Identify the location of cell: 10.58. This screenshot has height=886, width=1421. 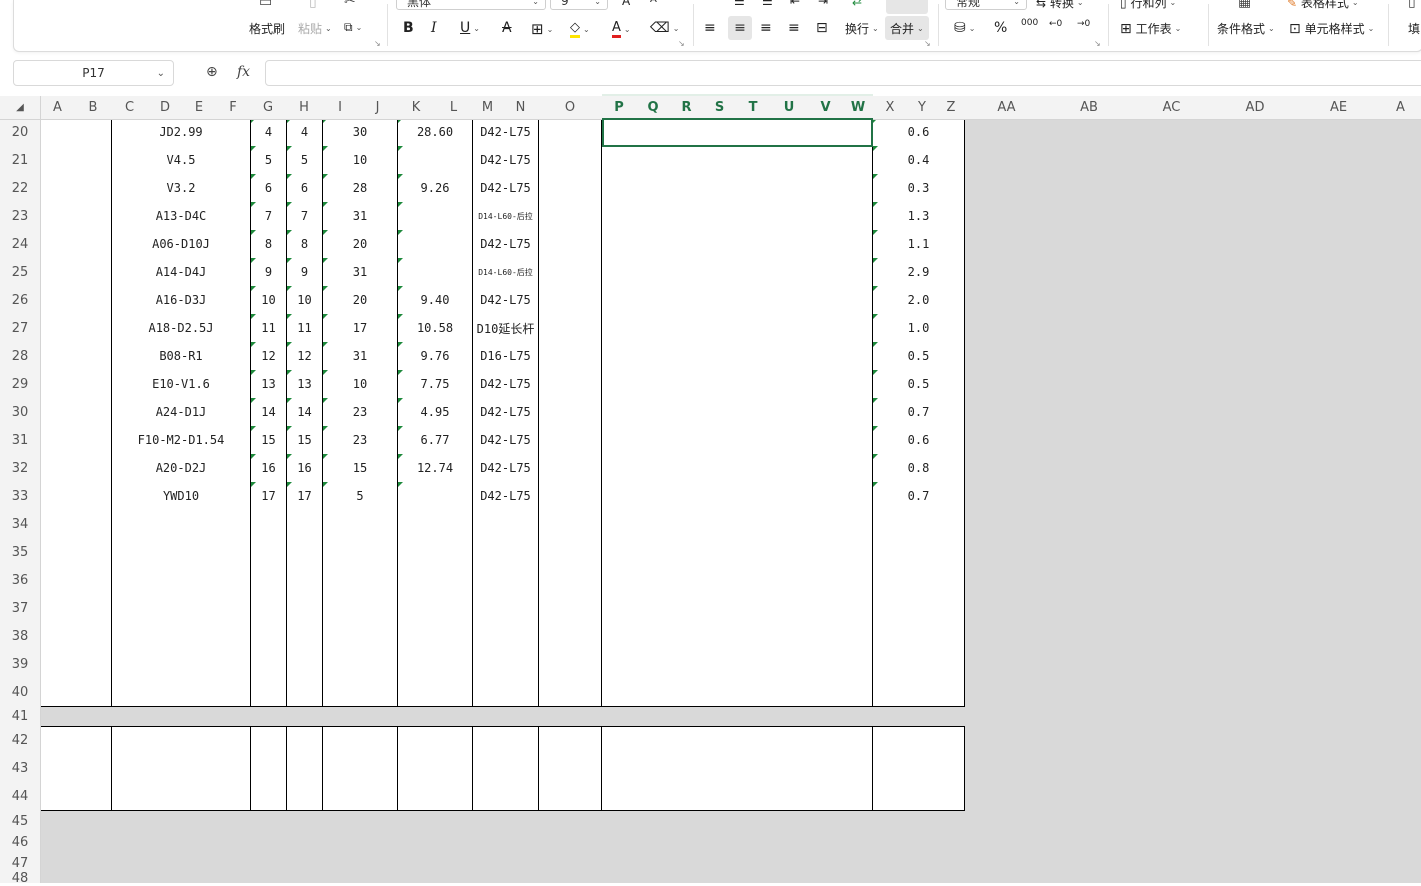
(435, 328).